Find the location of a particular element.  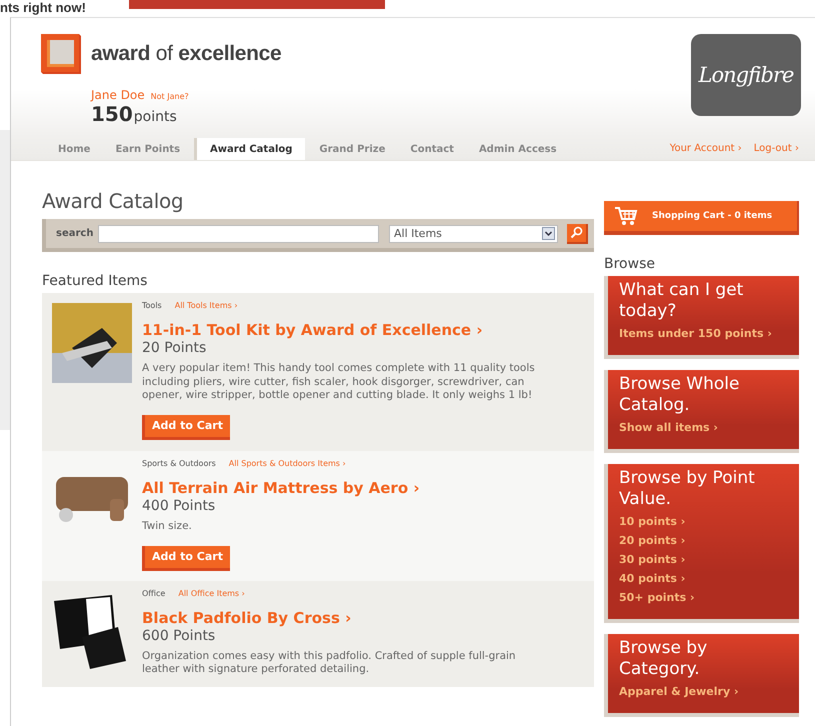

nav-tab: Award Catalog is located at coordinates (250, 149).